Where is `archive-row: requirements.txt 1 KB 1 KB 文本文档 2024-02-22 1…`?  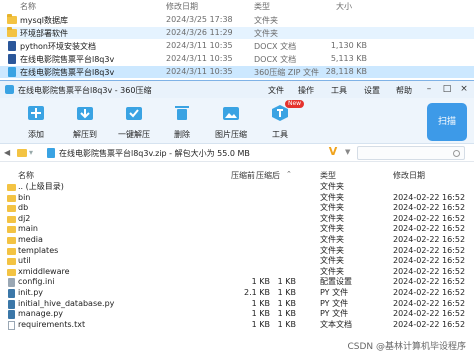 archive-row: requirements.txt 1 KB 1 KB 文本文档 2024-02-22 1… is located at coordinates (237, 325).